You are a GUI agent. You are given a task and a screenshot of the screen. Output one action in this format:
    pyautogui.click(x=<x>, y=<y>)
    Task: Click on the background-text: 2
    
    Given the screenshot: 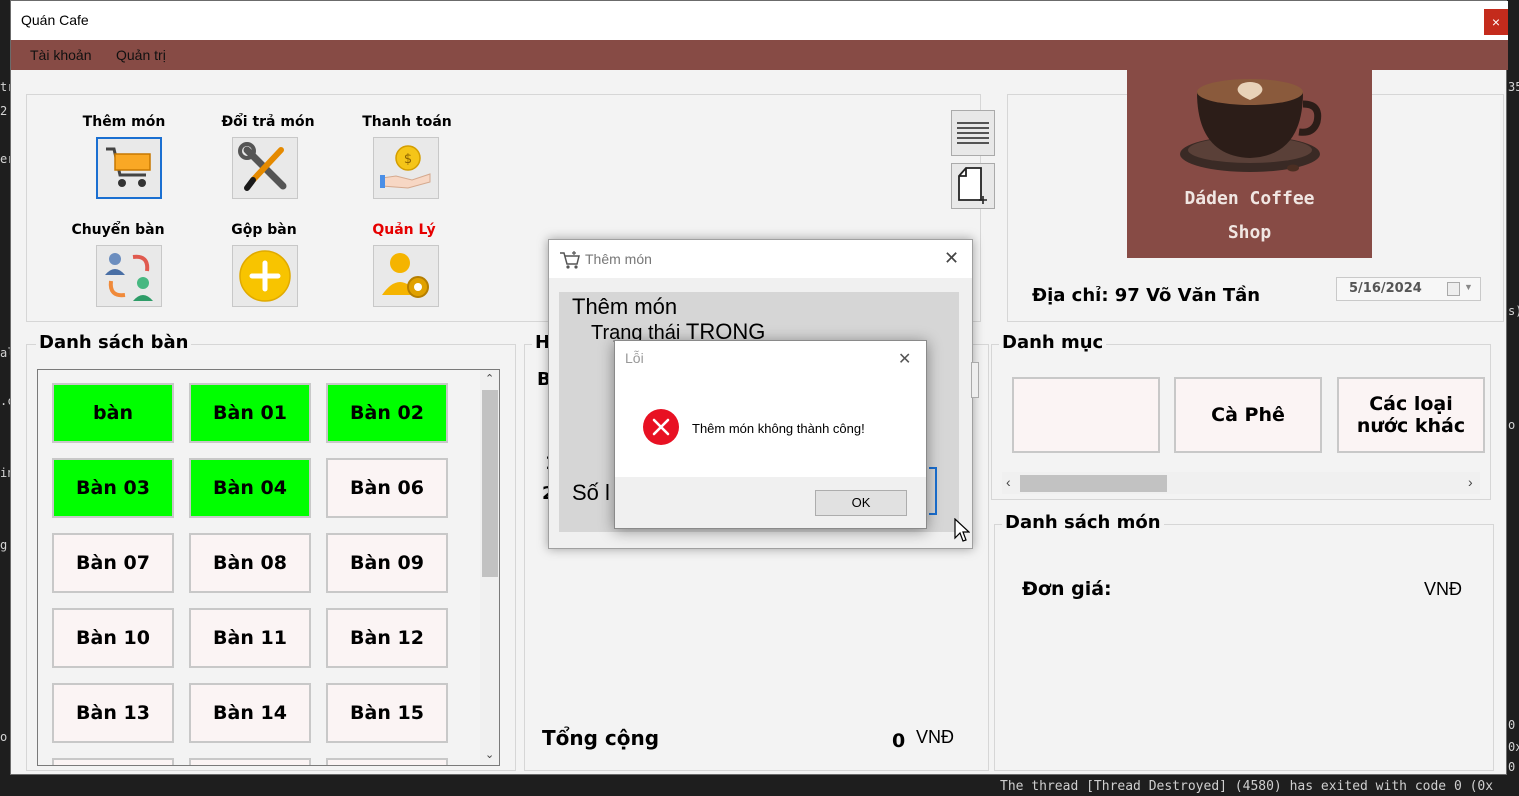 What is the action you would take?
    pyautogui.click(x=4, y=111)
    